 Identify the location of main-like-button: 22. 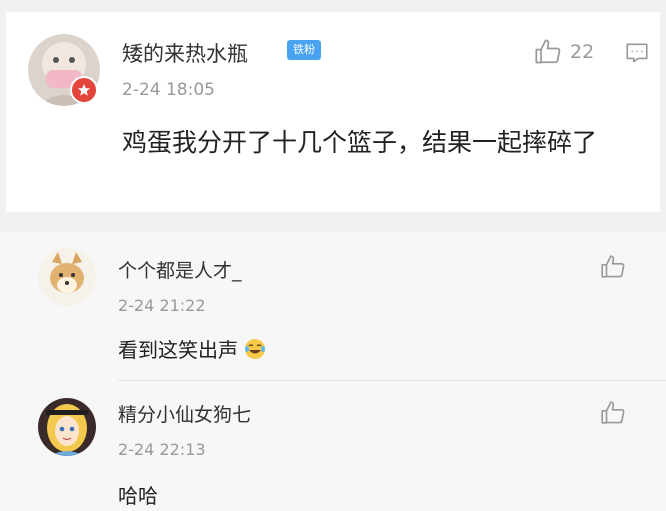
(564, 52).